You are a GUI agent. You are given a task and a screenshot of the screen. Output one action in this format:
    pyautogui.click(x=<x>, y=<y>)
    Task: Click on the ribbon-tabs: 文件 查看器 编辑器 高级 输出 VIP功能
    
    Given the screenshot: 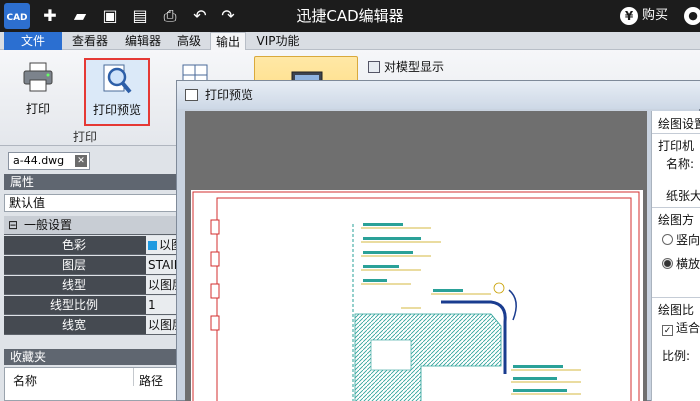 What is the action you would take?
    pyautogui.click(x=350, y=41)
    